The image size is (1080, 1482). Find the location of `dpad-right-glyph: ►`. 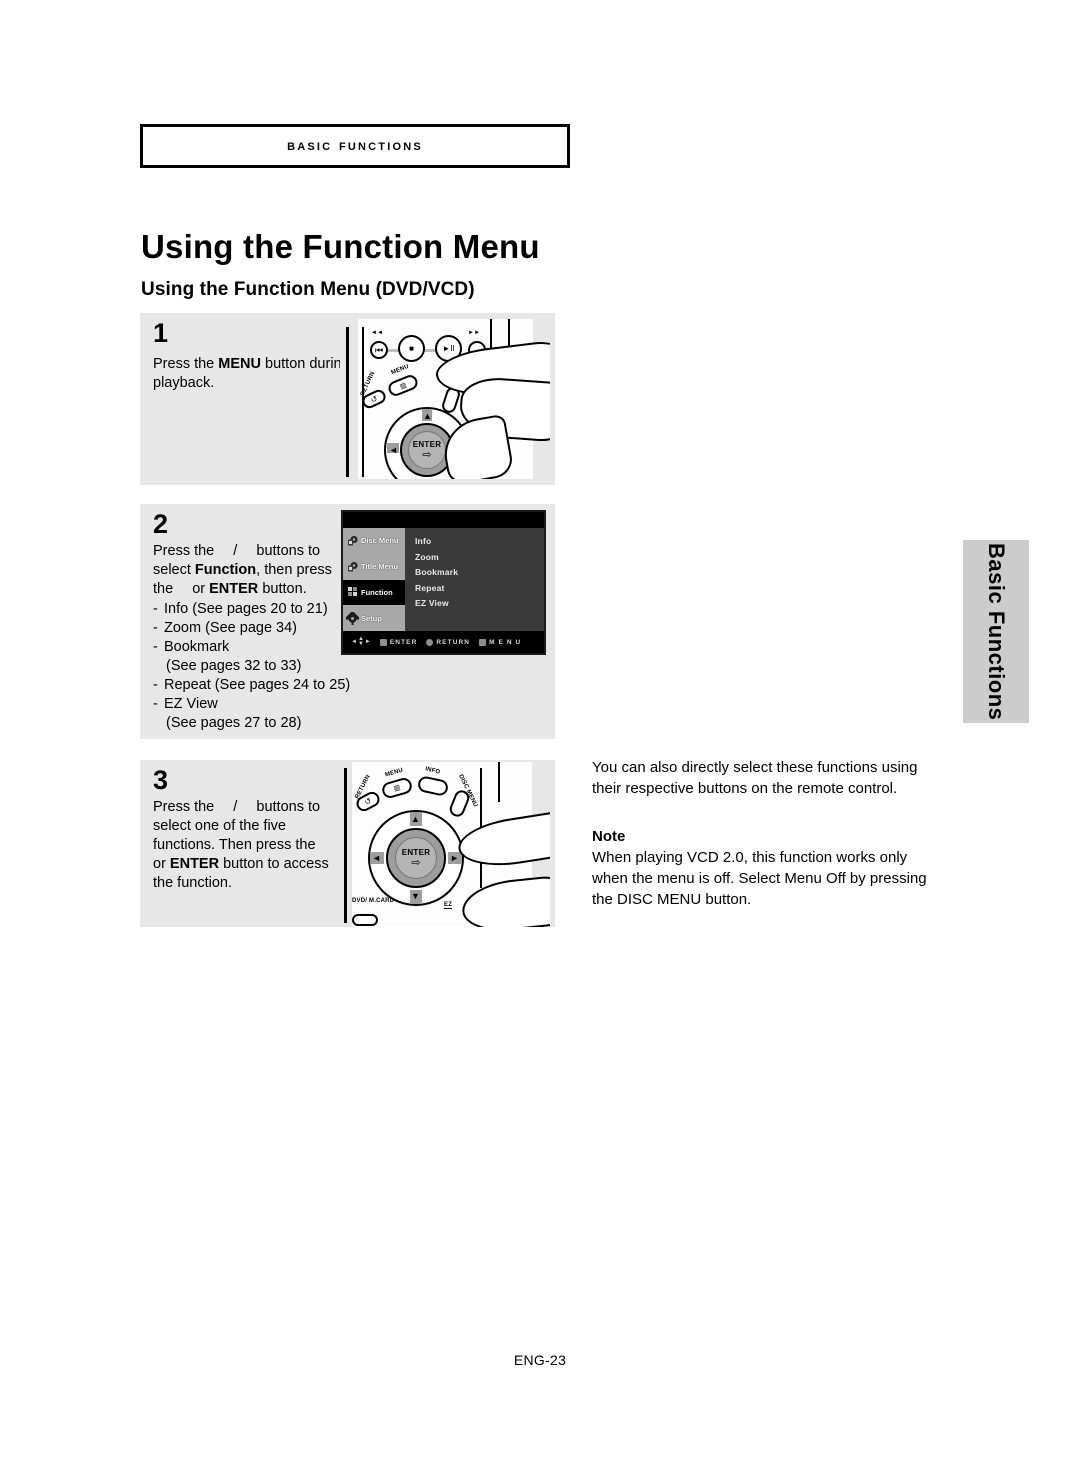

dpad-right-glyph: ► is located at coordinates (367, 642).